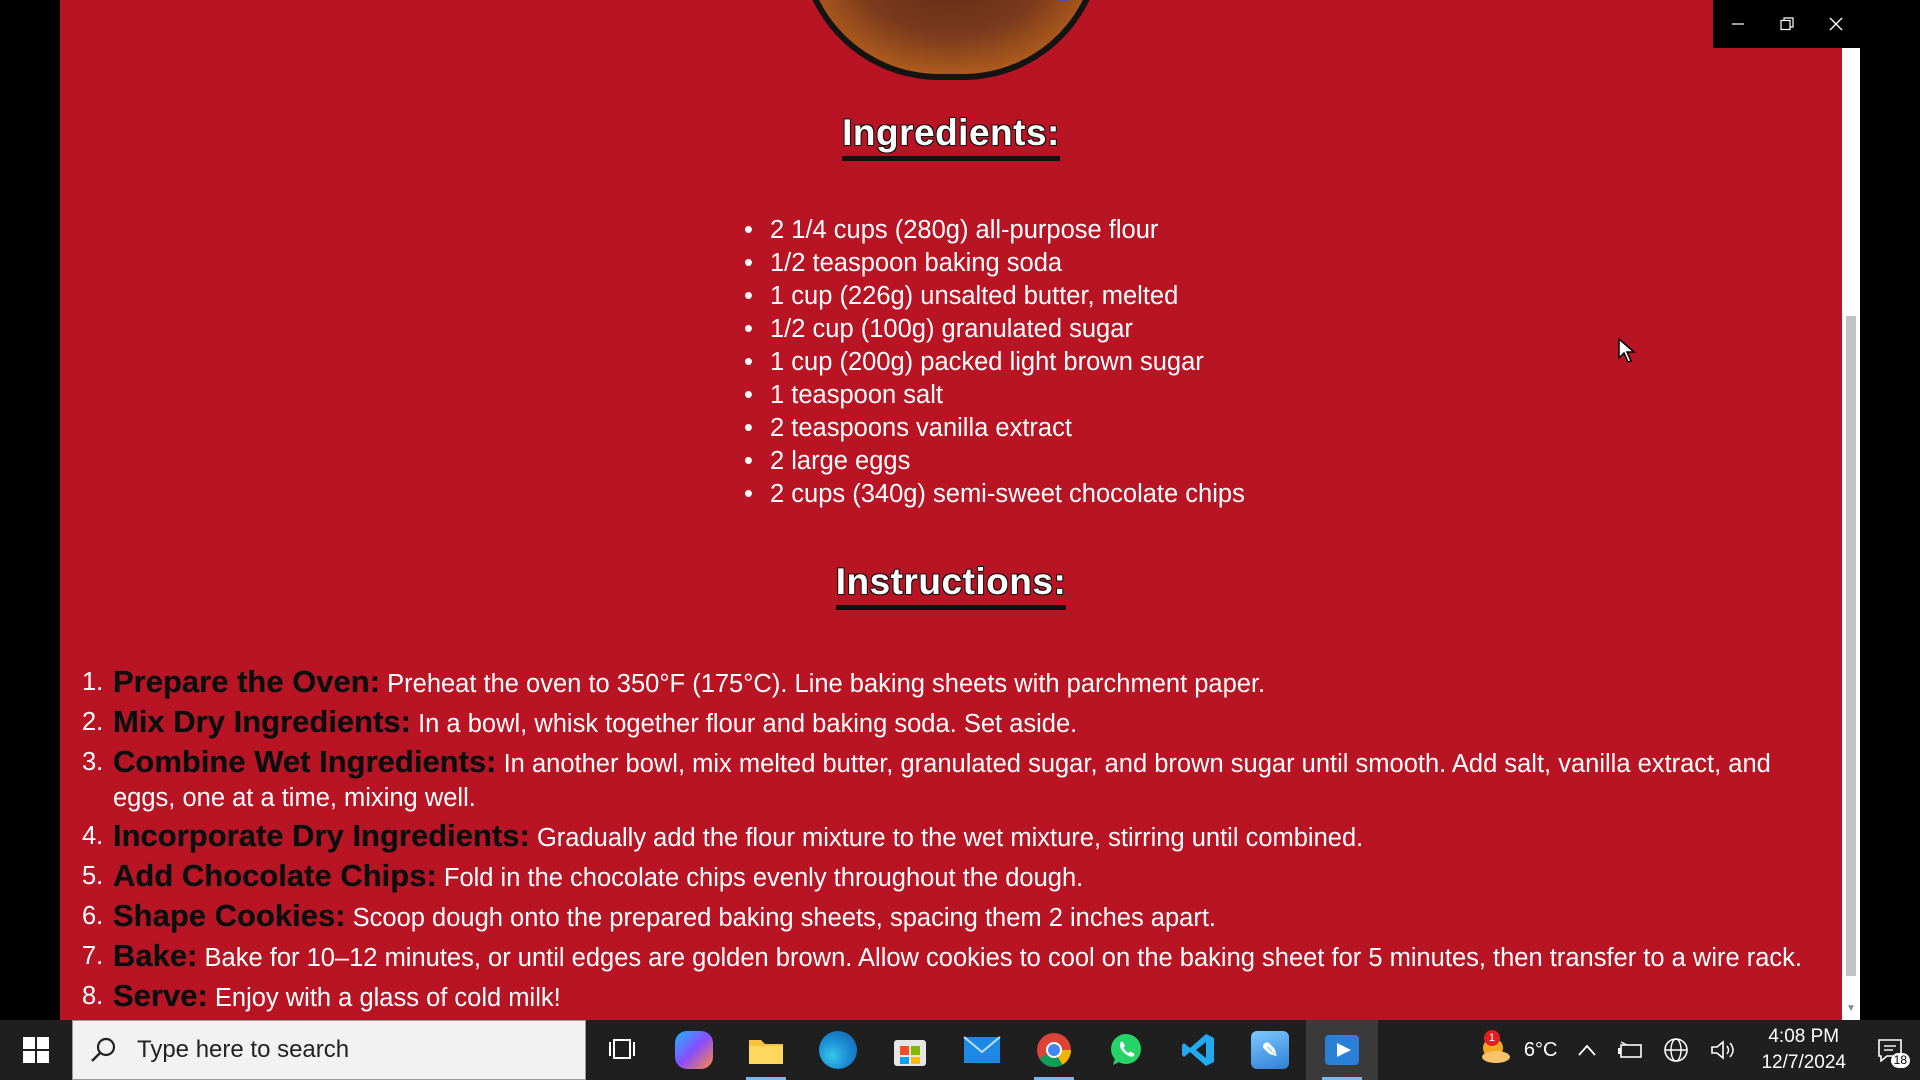 The height and width of the screenshot is (1080, 1920). What do you see at coordinates (1851, 1009) in the screenshot?
I see `scroll-down-arrow-icon: ▼` at bounding box center [1851, 1009].